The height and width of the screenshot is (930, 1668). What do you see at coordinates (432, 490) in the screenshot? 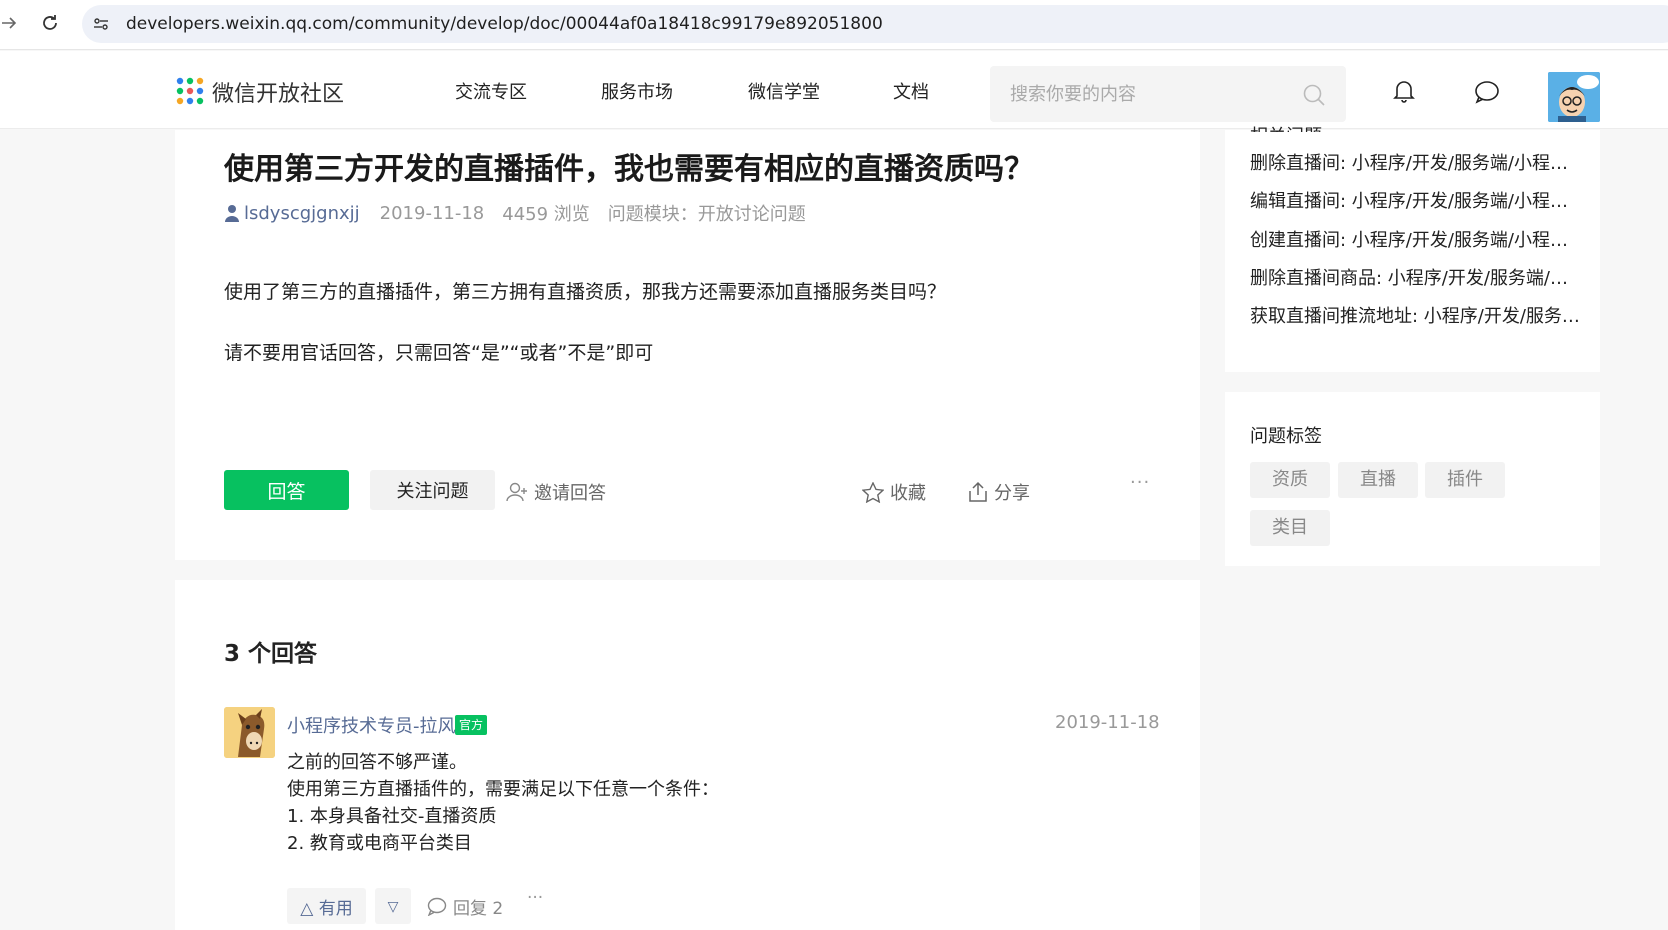
I see `follow-question-button: 关注问题` at bounding box center [432, 490].